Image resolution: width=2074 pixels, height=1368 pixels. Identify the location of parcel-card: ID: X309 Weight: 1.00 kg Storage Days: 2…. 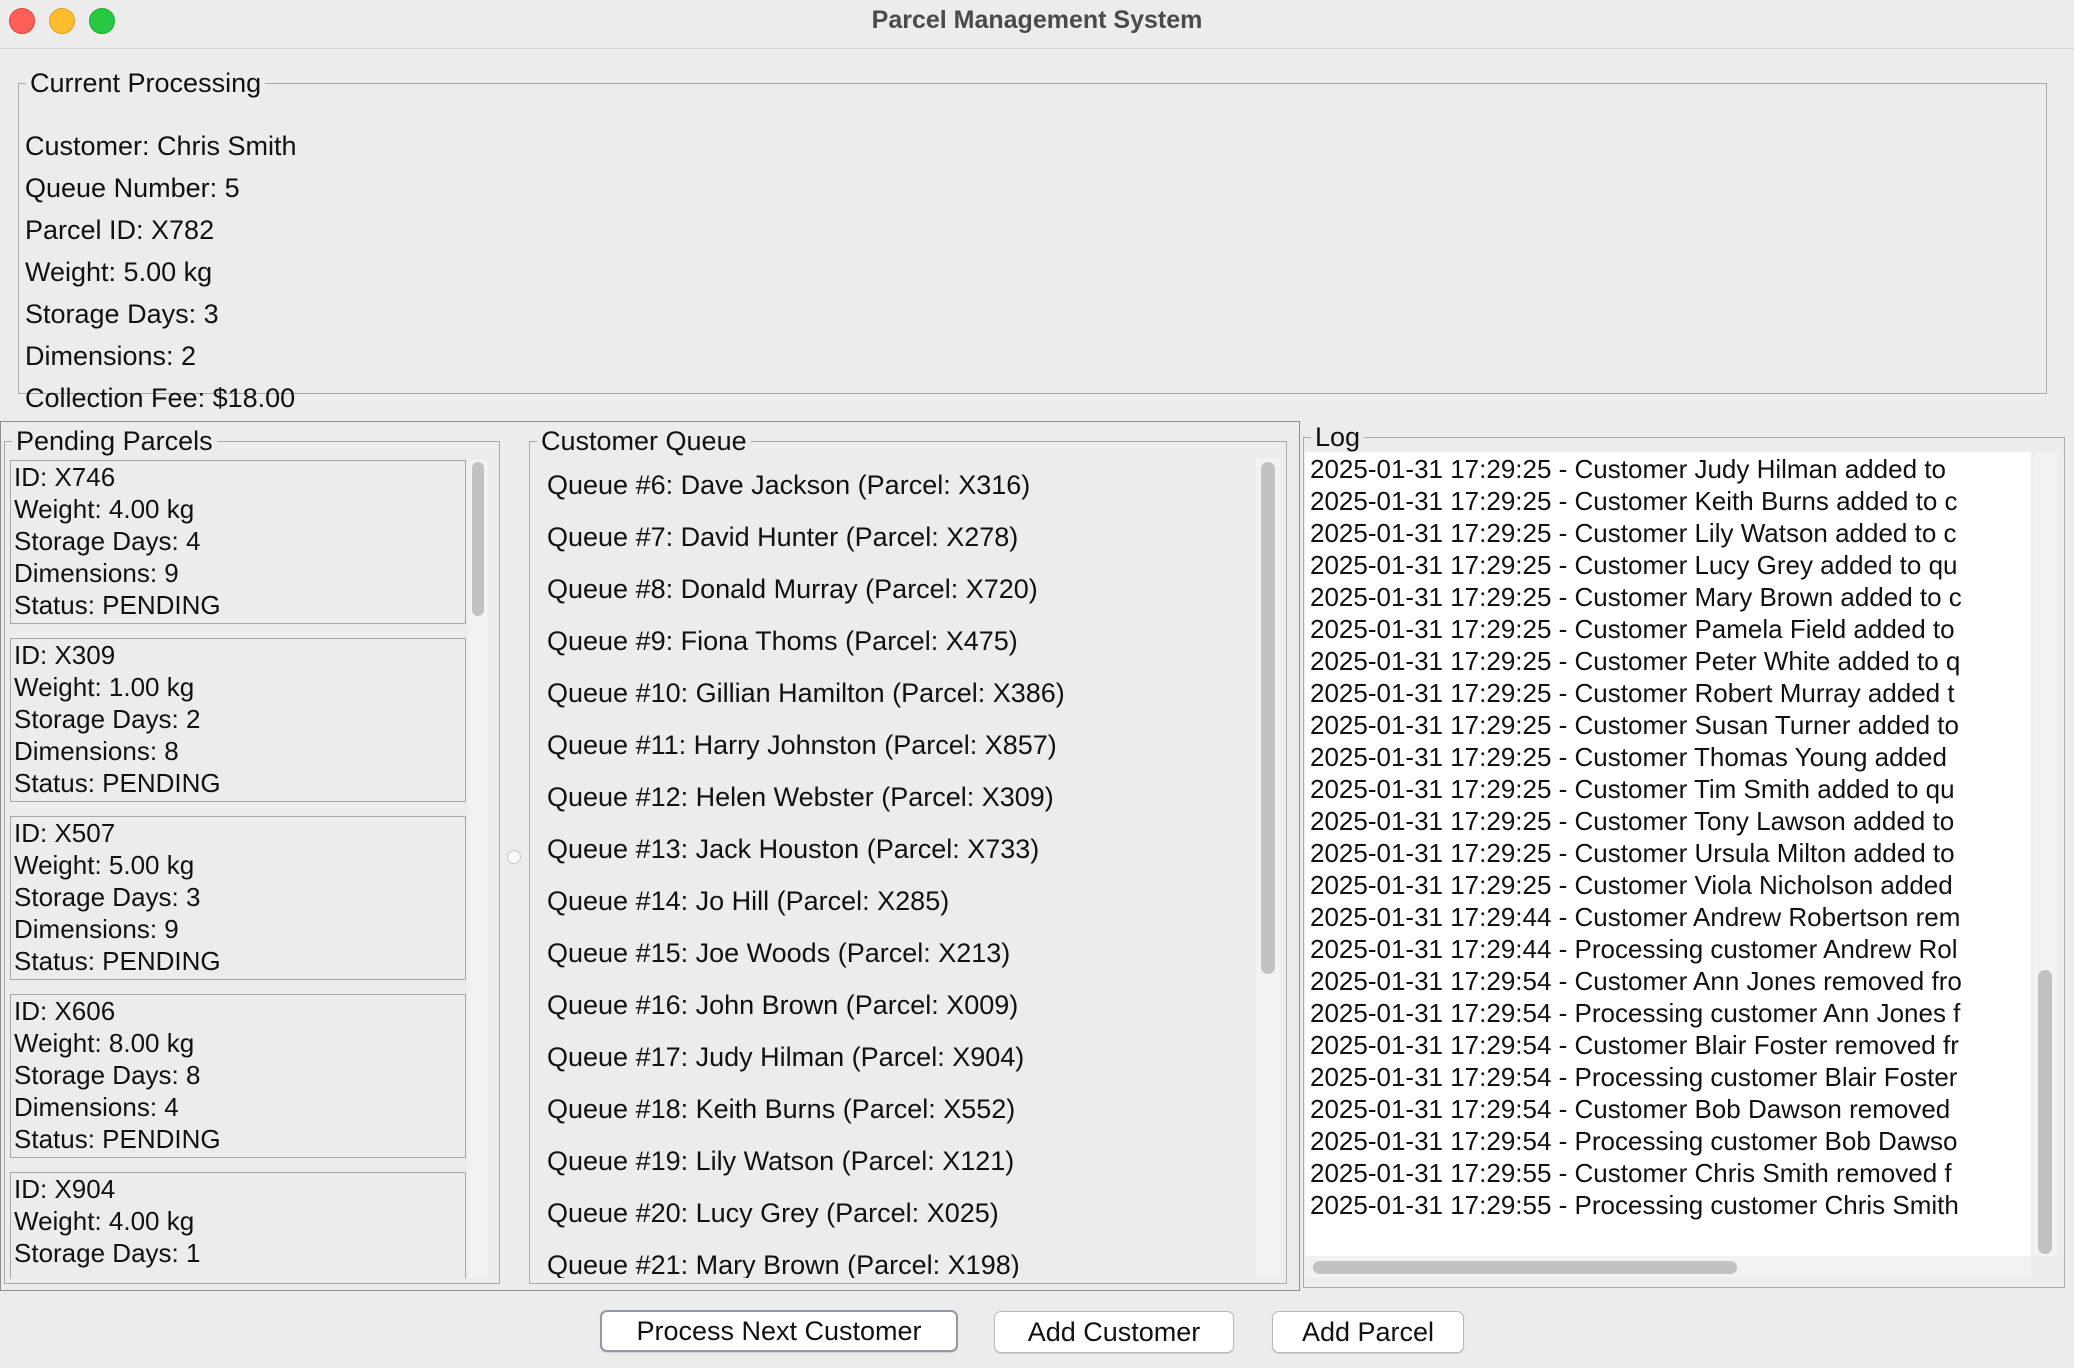
(238, 720).